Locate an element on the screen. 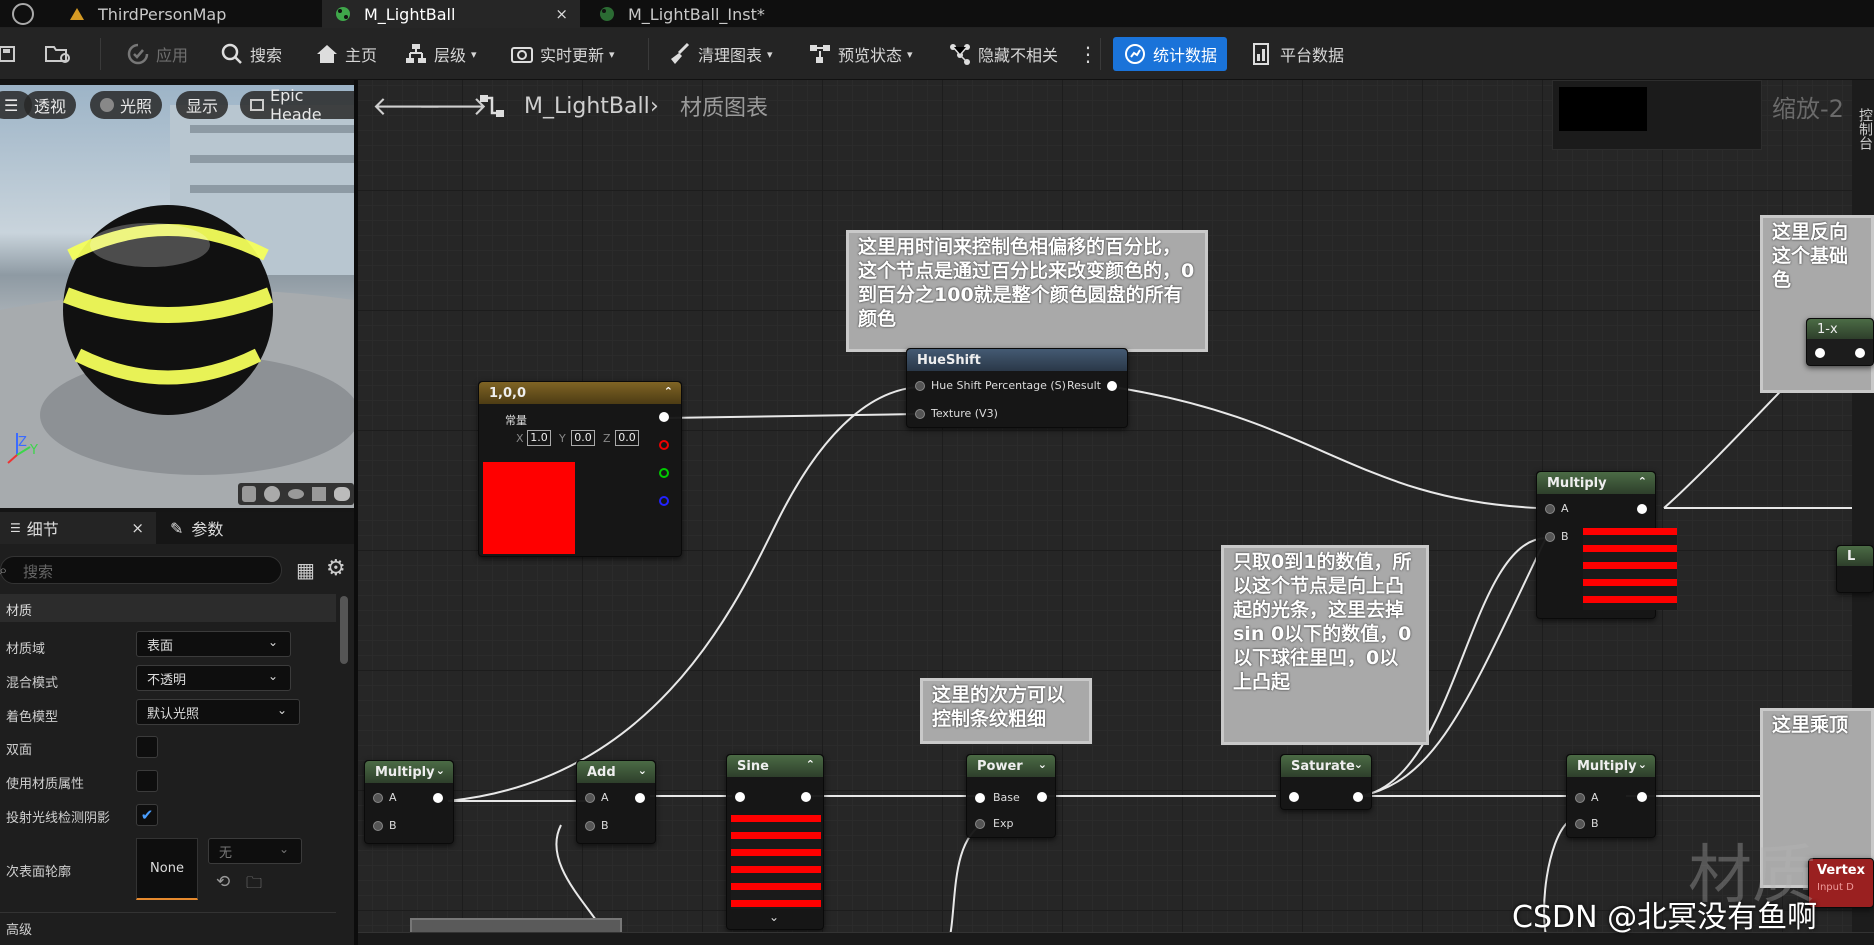 The image size is (1874, 945). platform-stats-button: 平台数据 is located at coordinates (1298, 54).